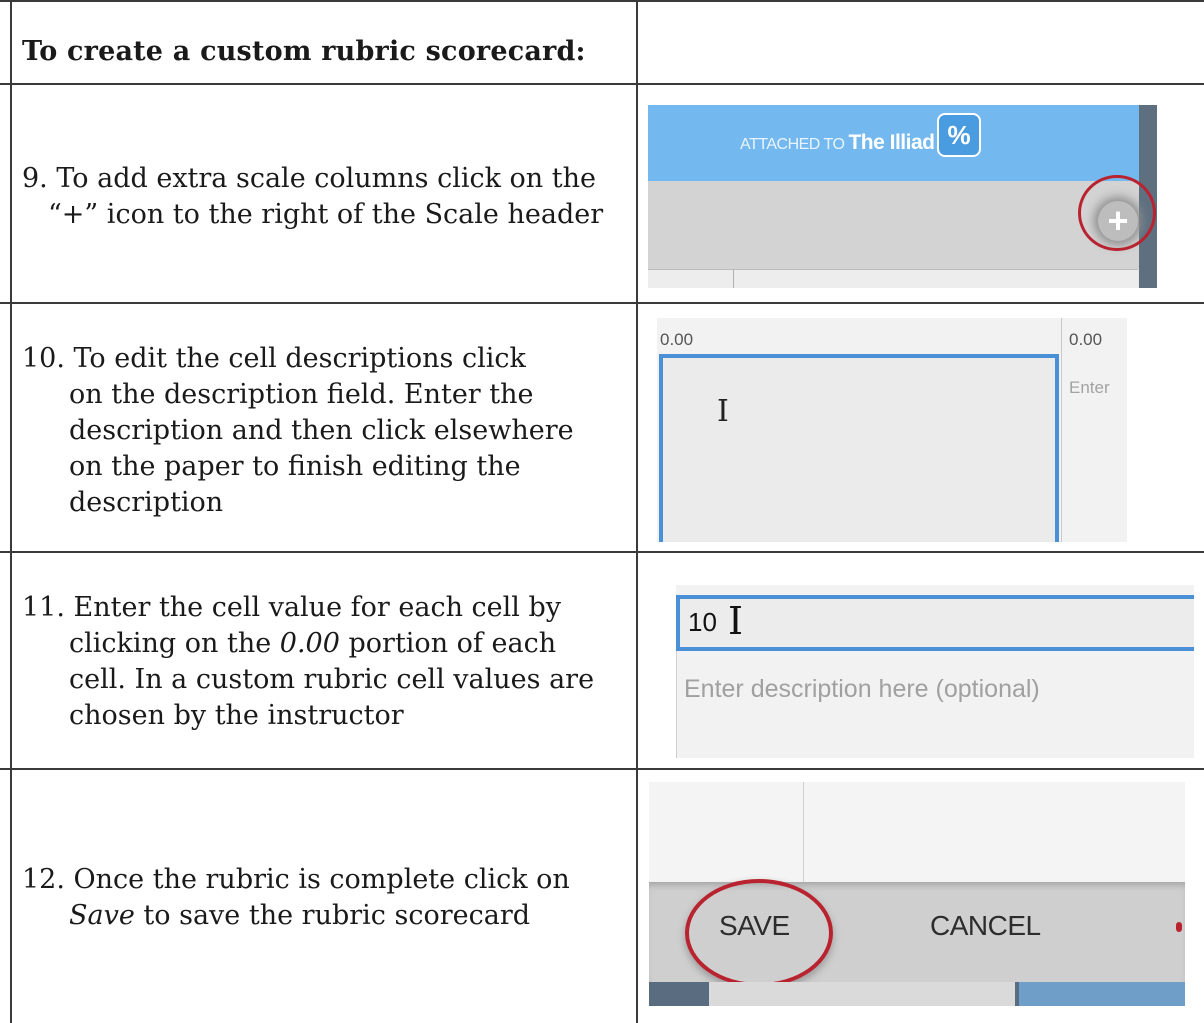 The image size is (1204, 1023). What do you see at coordinates (891, 142) in the screenshot?
I see `assignment-title: The Illiad` at bounding box center [891, 142].